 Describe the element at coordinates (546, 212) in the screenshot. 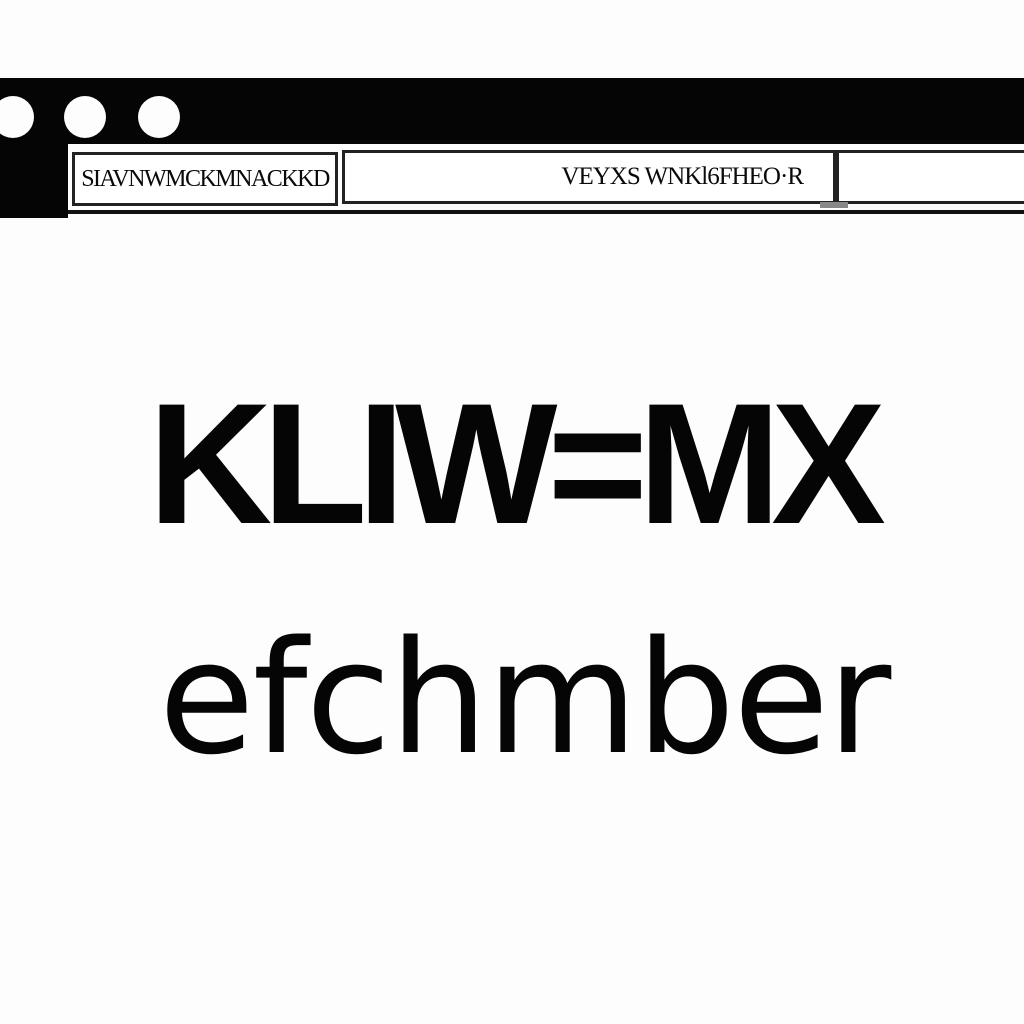

I see `toolbar-divider` at that location.